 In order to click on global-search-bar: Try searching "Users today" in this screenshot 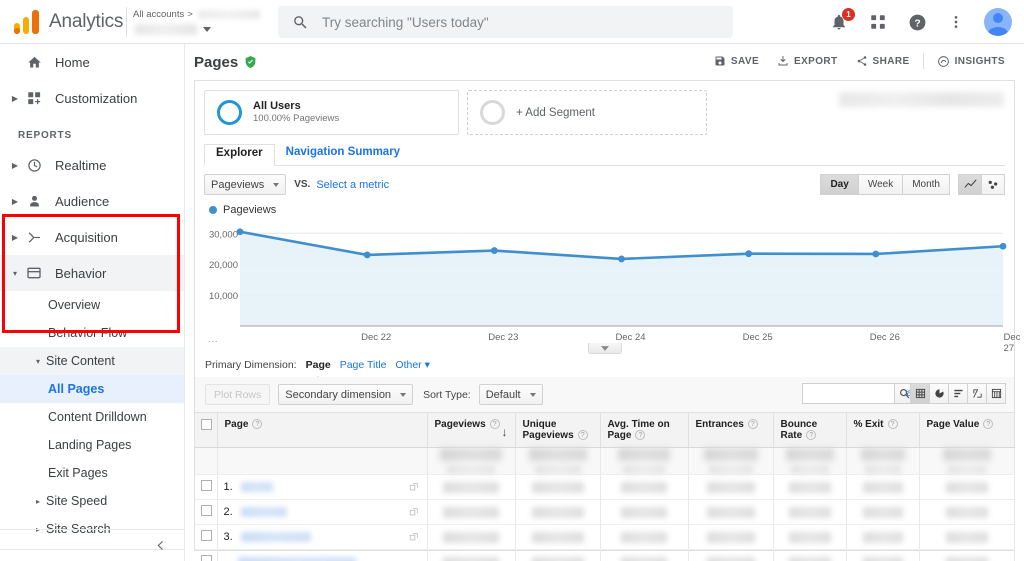, I will do `click(505, 22)`.